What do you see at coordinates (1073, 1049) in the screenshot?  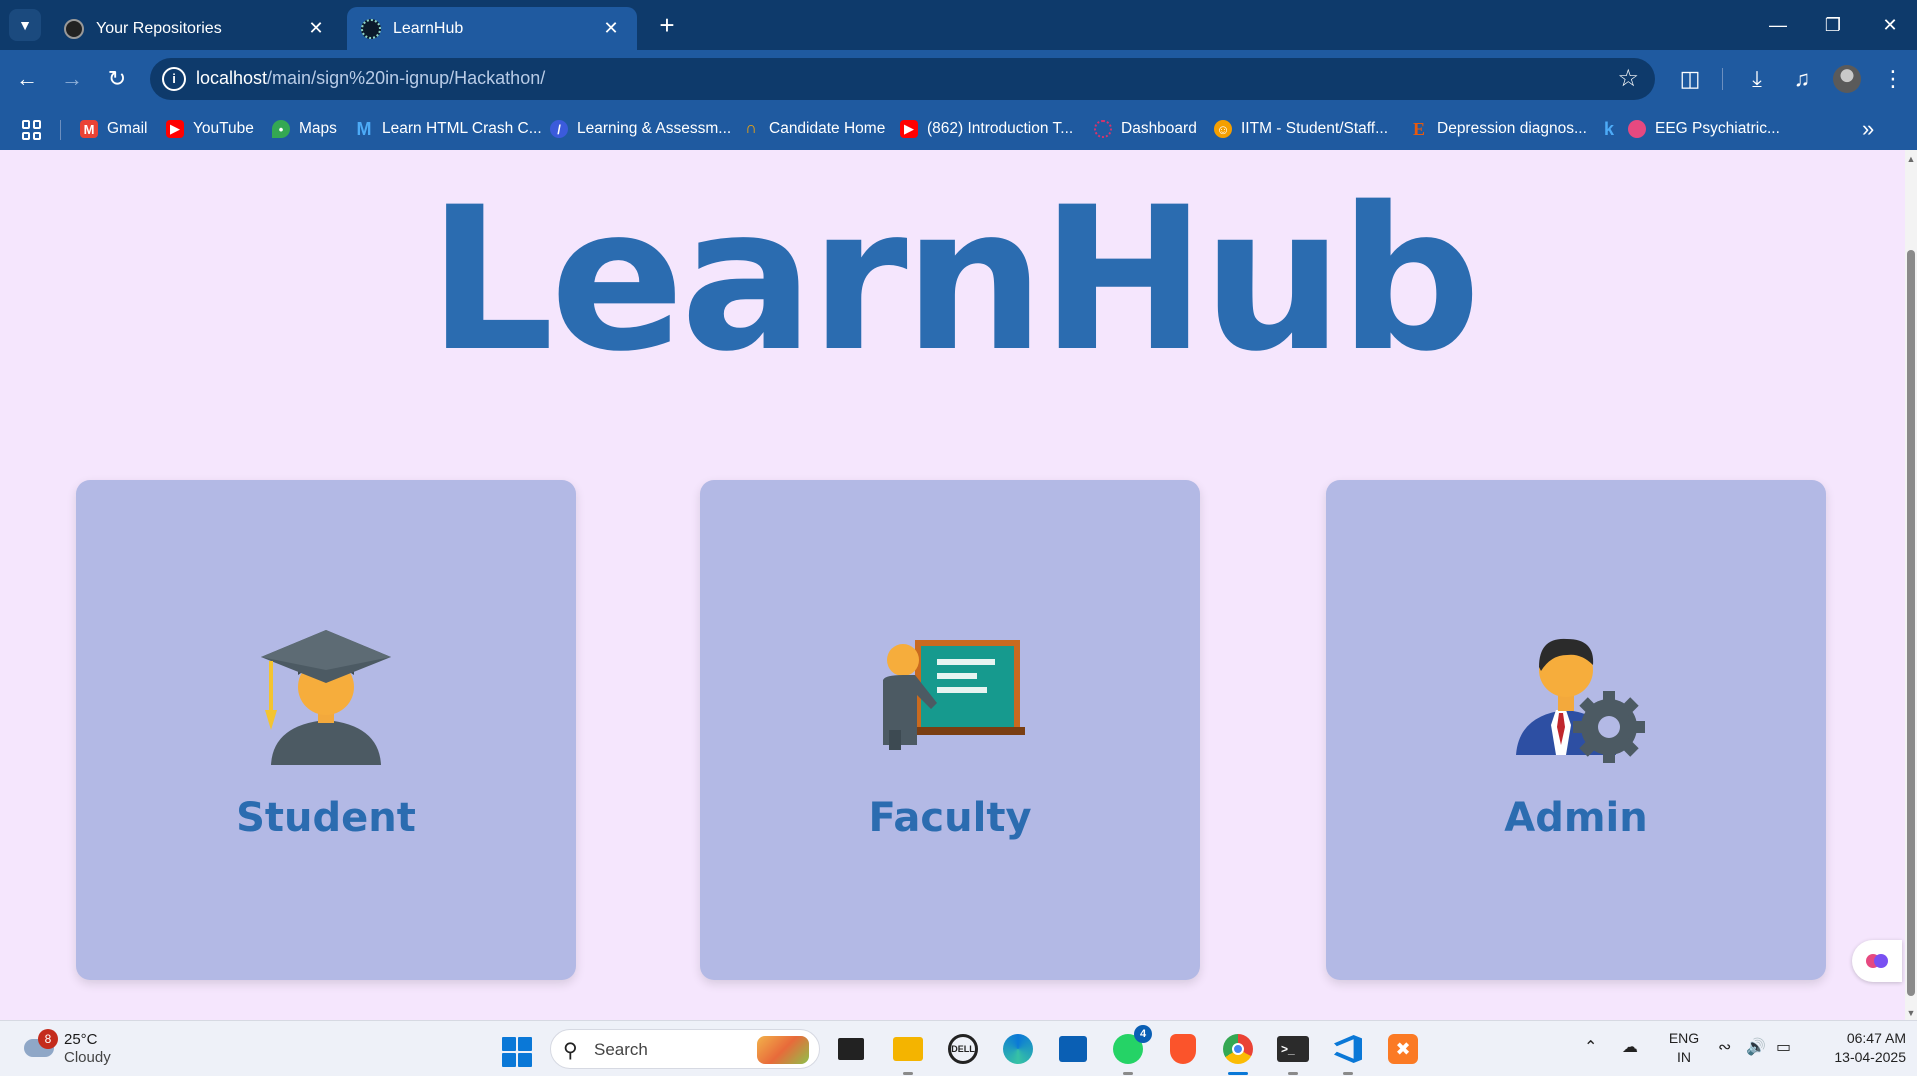 I see `microsoft-store-icon` at bounding box center [1073, 1049].